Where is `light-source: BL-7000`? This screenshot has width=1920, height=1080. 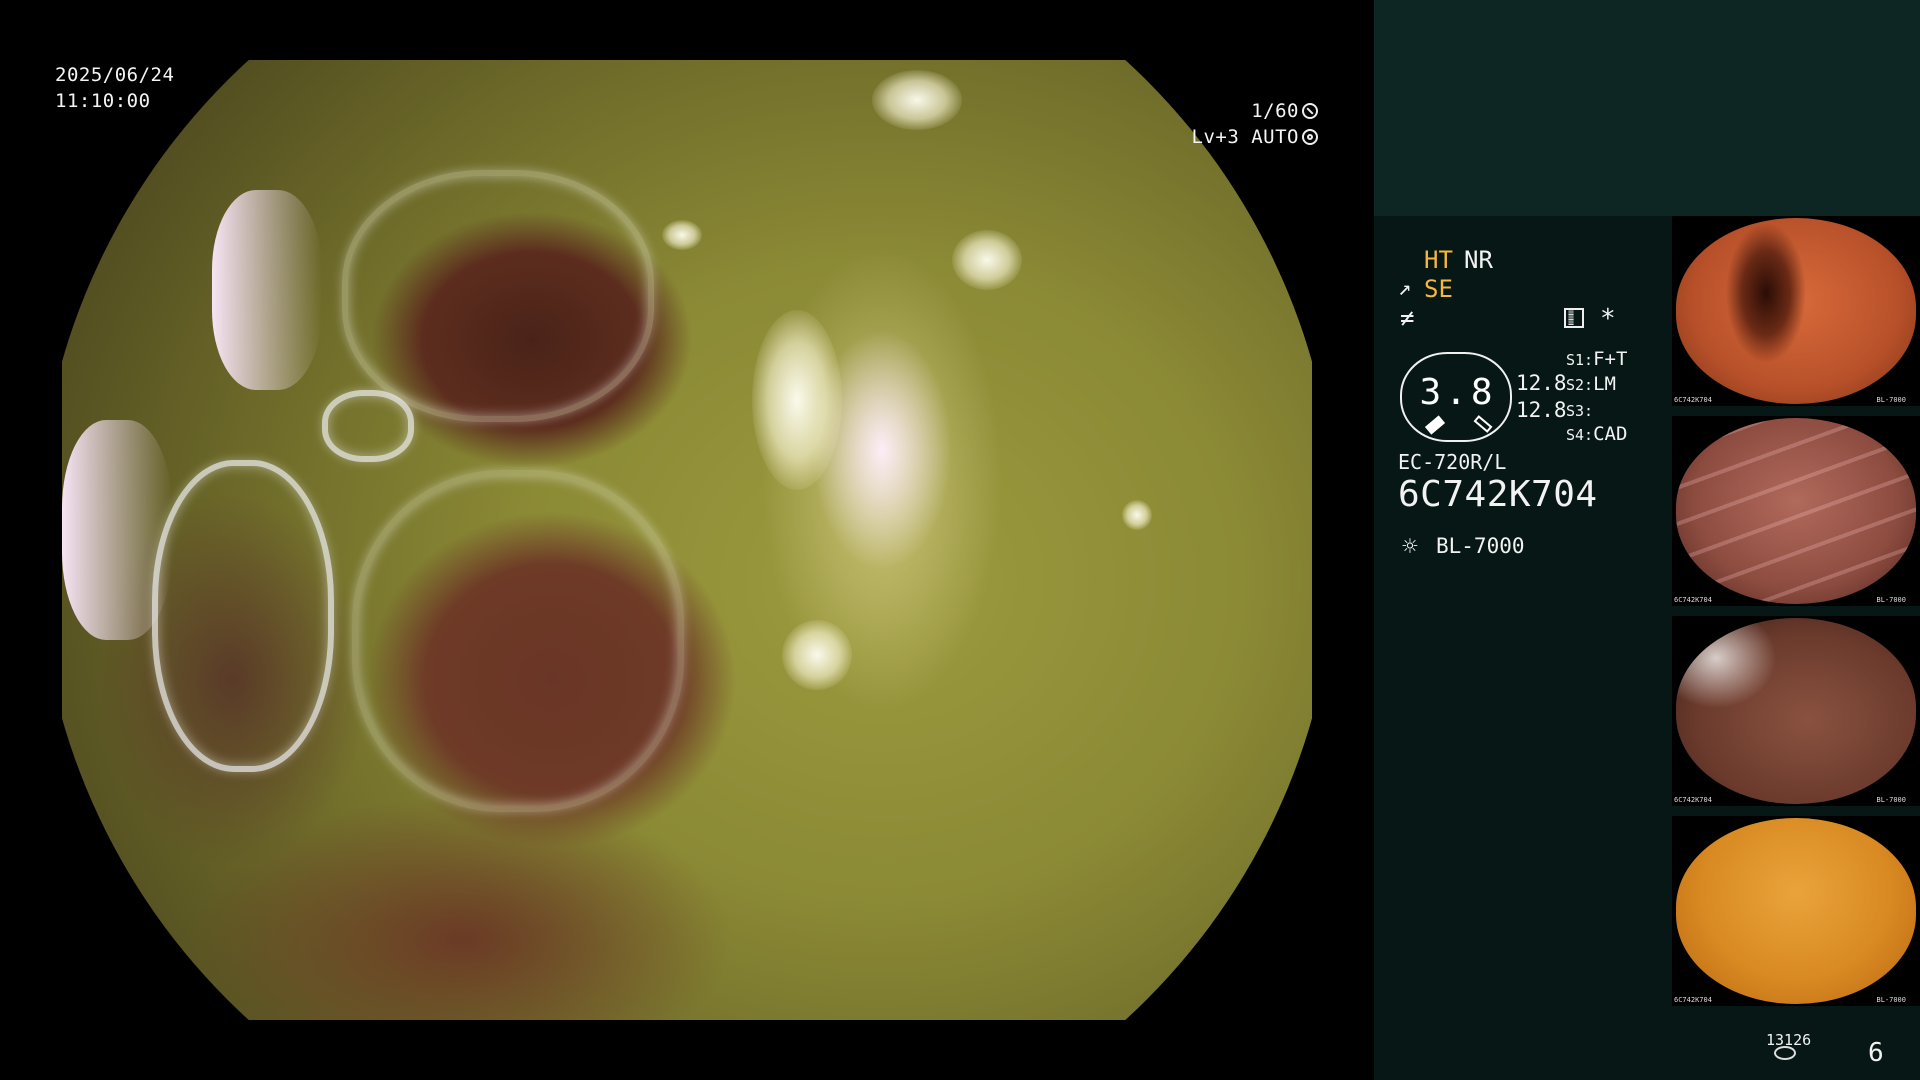
light-source: BL-7000 is located at coordinates (1480, 546).